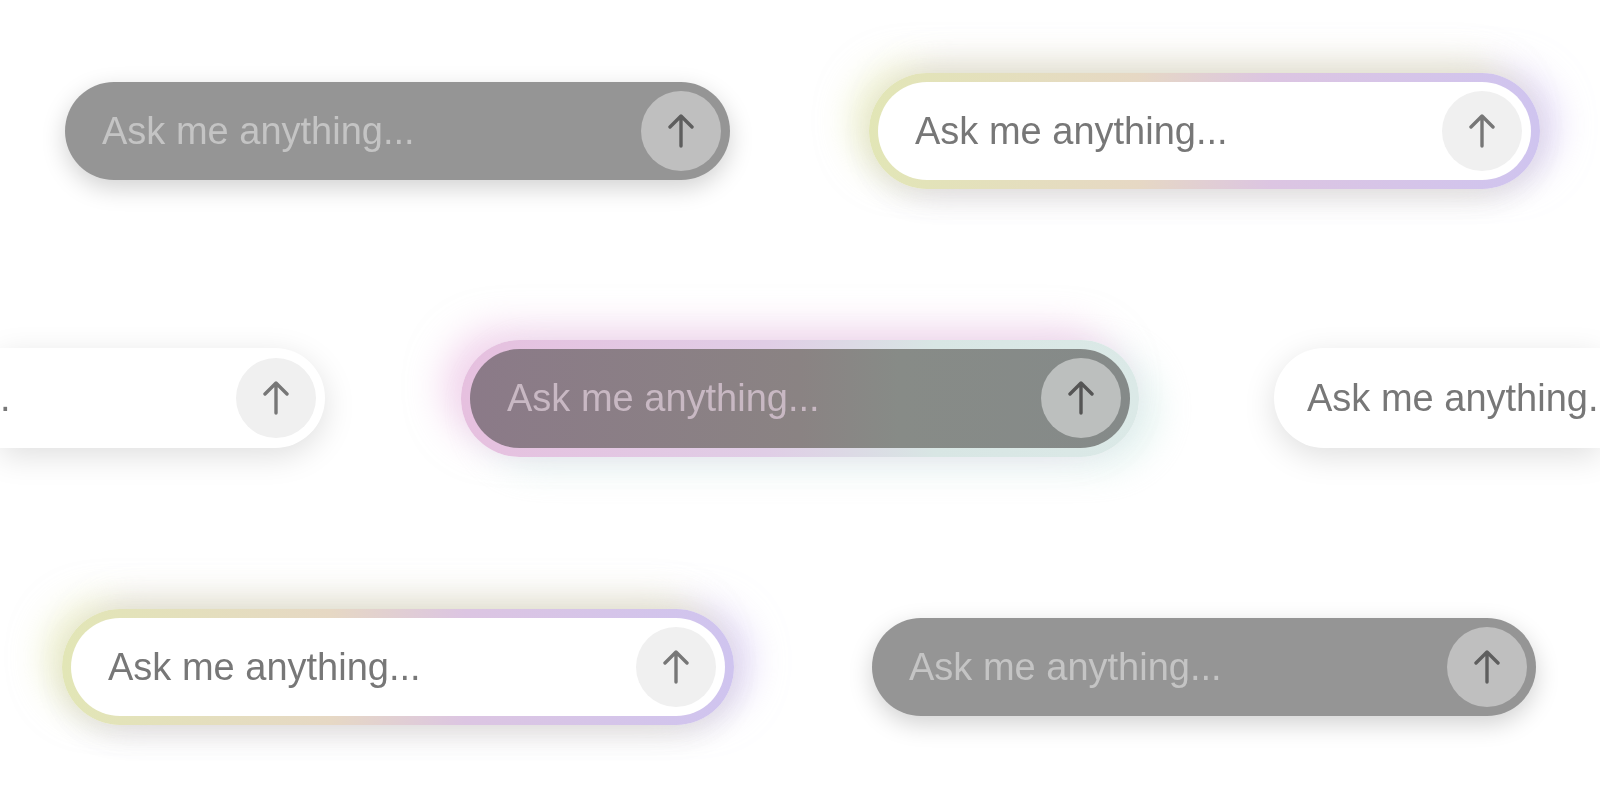 This screenshot has height=800, width=1600. What do you see at coordinates (118, 398) in the screenshot?
I see `message-input: .` at bounding box center [118, 398].